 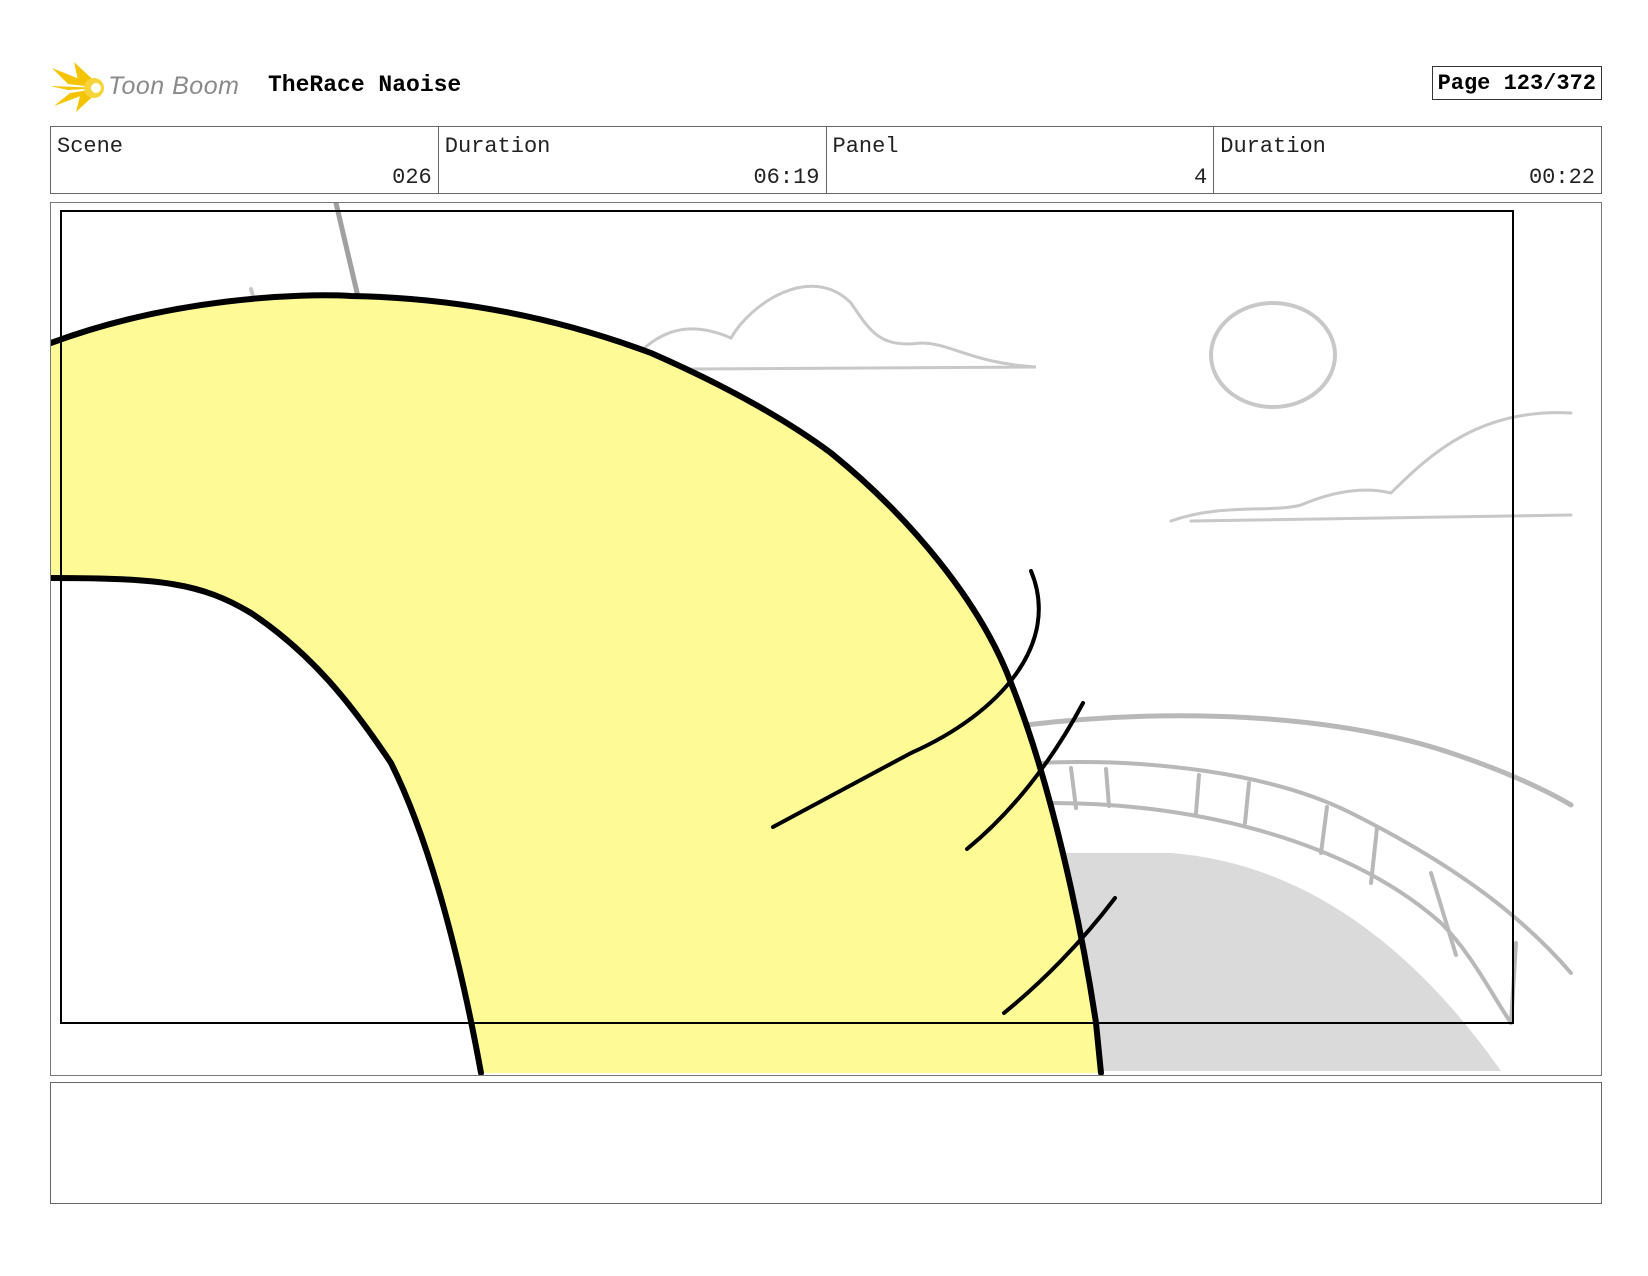 What do you see at coordinates (826, 86) in the screenshot?
I see `page-header: Toon Boom TheRace Naoise Page 123/372` at bounding box center [826, 86].